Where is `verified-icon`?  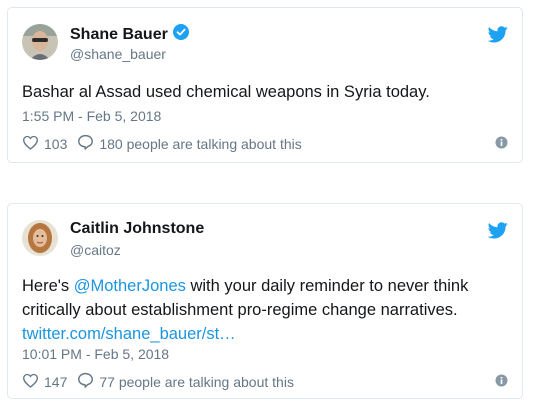 verified-icon is located at coordinates (180, 34).